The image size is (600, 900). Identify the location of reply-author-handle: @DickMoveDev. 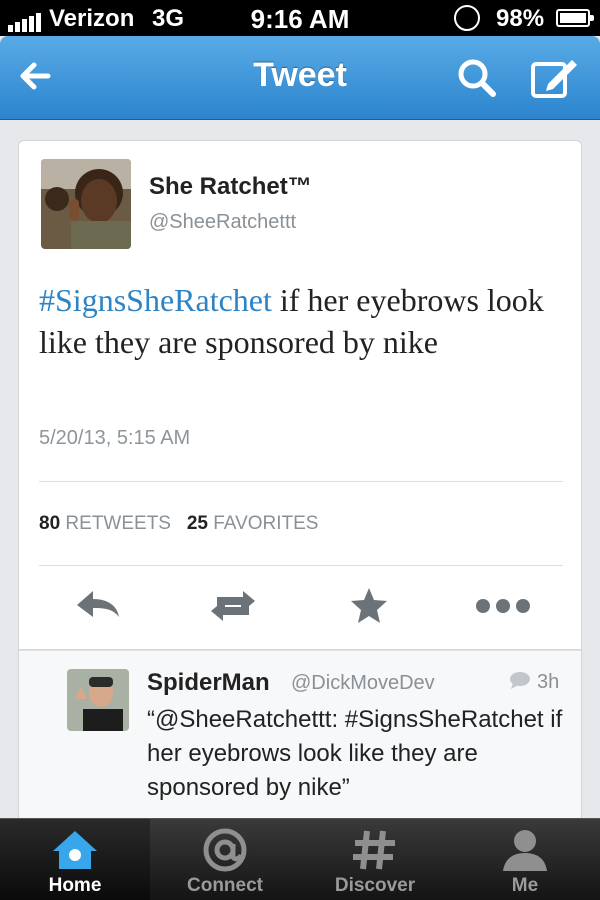
(363, 683).